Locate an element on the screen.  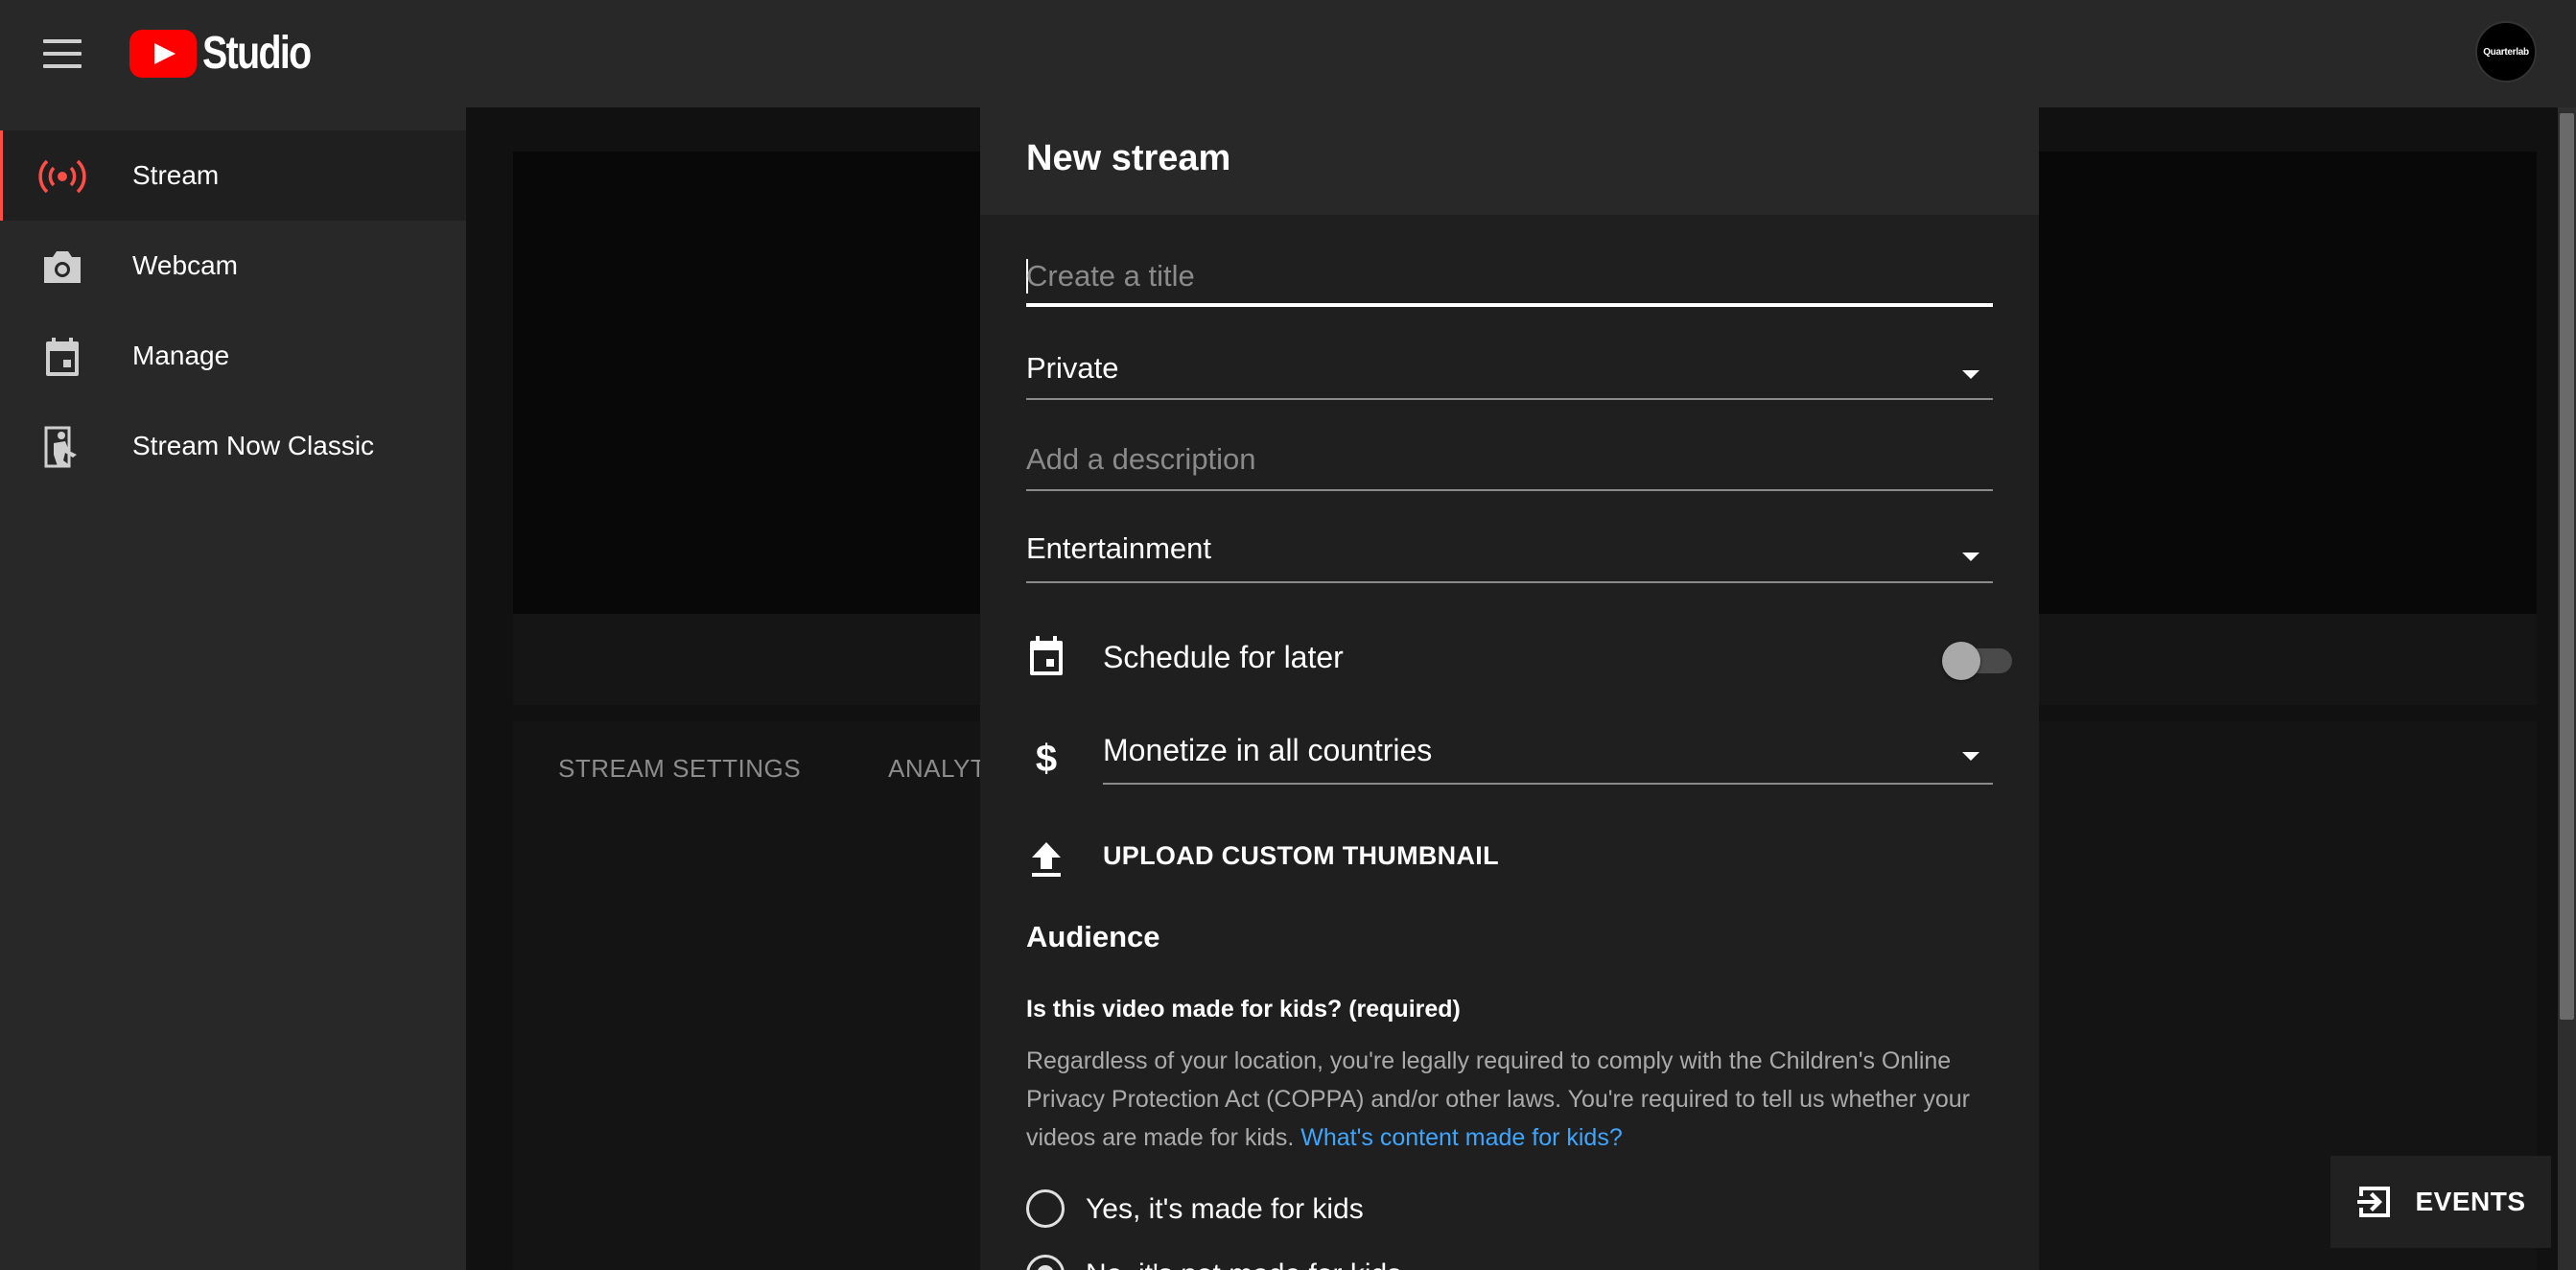
sidebar-item-stream-now-classic: Stream Now Classic is located at coordinates (233, 446).